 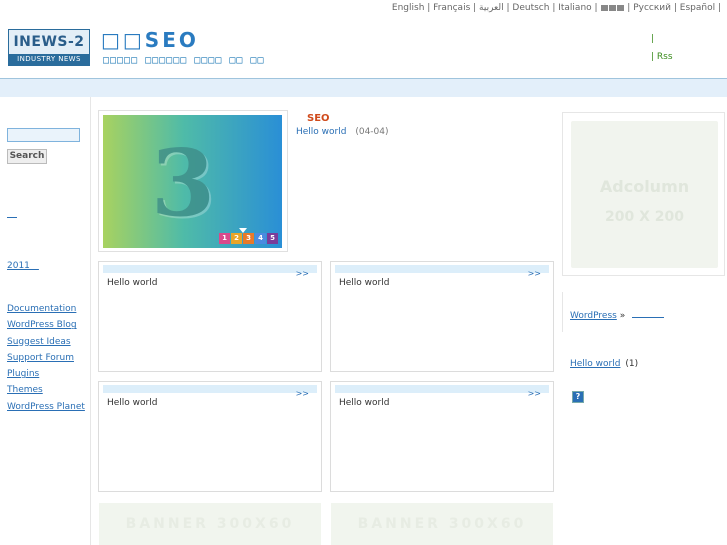 I want to click on nav-bar, so click(x=363, y=88).